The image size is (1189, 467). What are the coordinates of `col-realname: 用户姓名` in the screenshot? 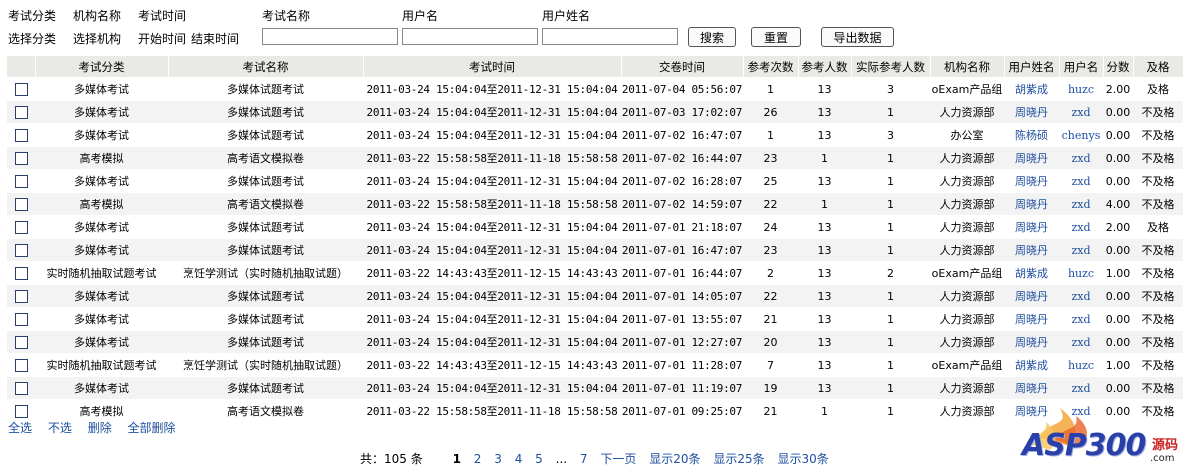 It's located at (1032, 67).